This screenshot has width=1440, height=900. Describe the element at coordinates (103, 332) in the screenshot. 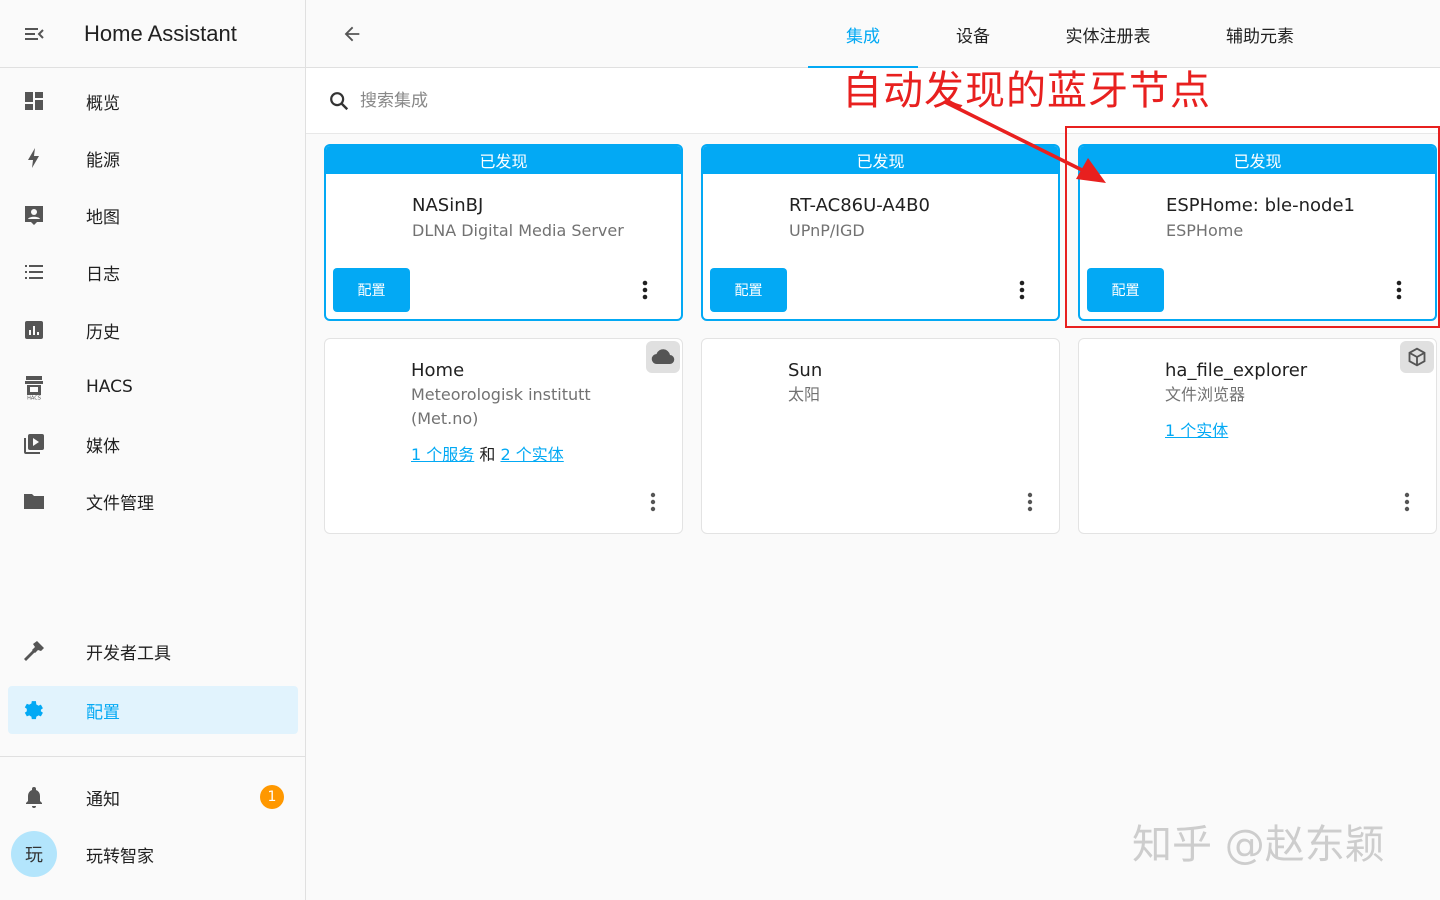

I see `sidebar-item-label: 历史` at that location.